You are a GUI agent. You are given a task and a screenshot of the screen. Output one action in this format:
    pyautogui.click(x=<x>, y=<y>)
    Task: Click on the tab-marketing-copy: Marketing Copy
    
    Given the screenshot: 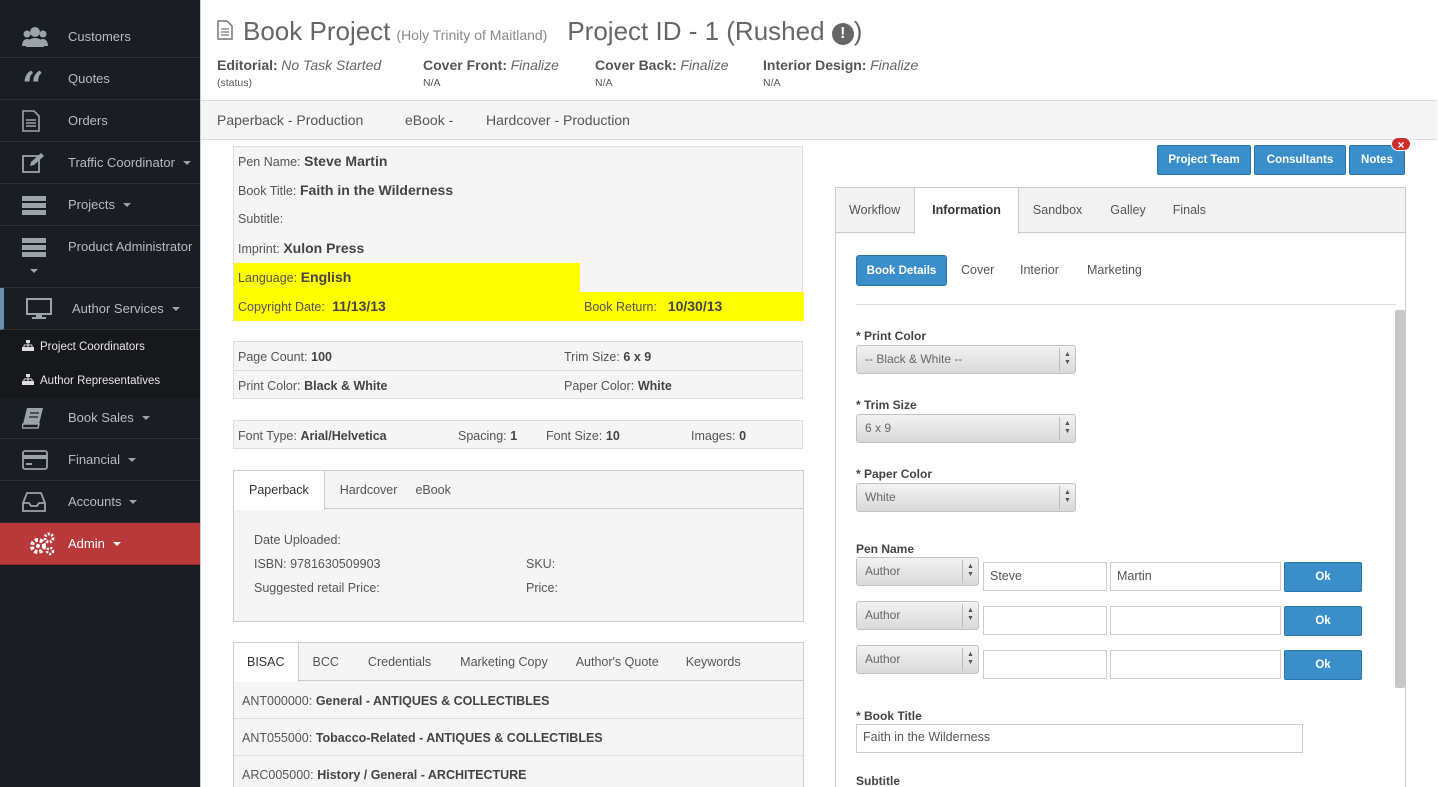 What is the action you would take?
    pyautogui.click(x=504, y=661)
    